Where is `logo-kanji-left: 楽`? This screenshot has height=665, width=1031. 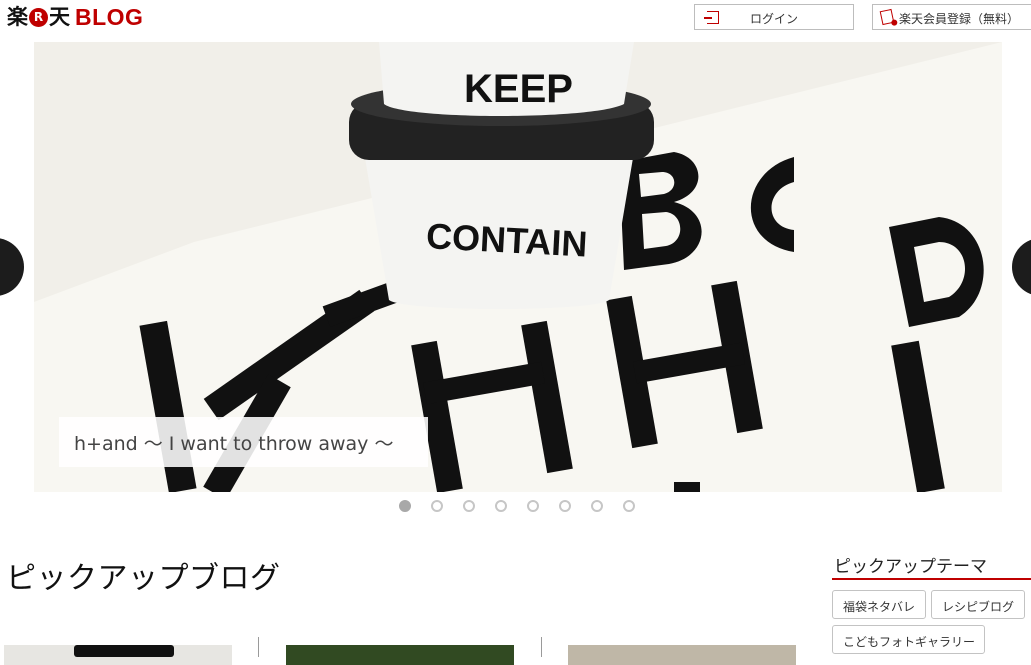
logo-kanji-left: 楽 is located at coordinates (17, 17).